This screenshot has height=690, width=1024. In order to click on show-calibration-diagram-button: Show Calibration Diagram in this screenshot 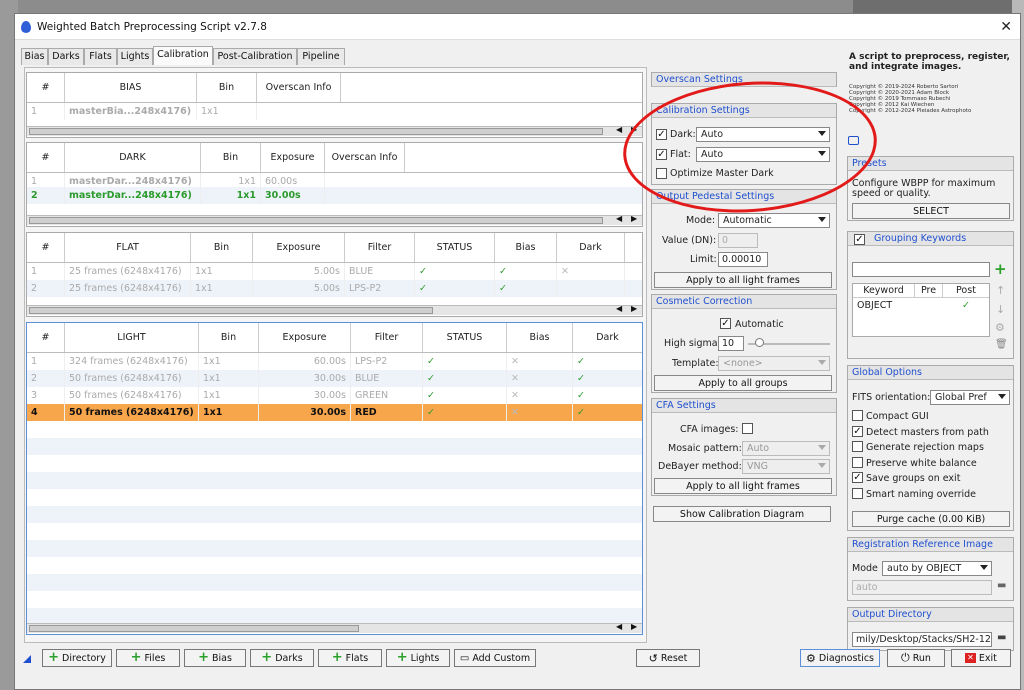, I will do `click(742, 514)`.